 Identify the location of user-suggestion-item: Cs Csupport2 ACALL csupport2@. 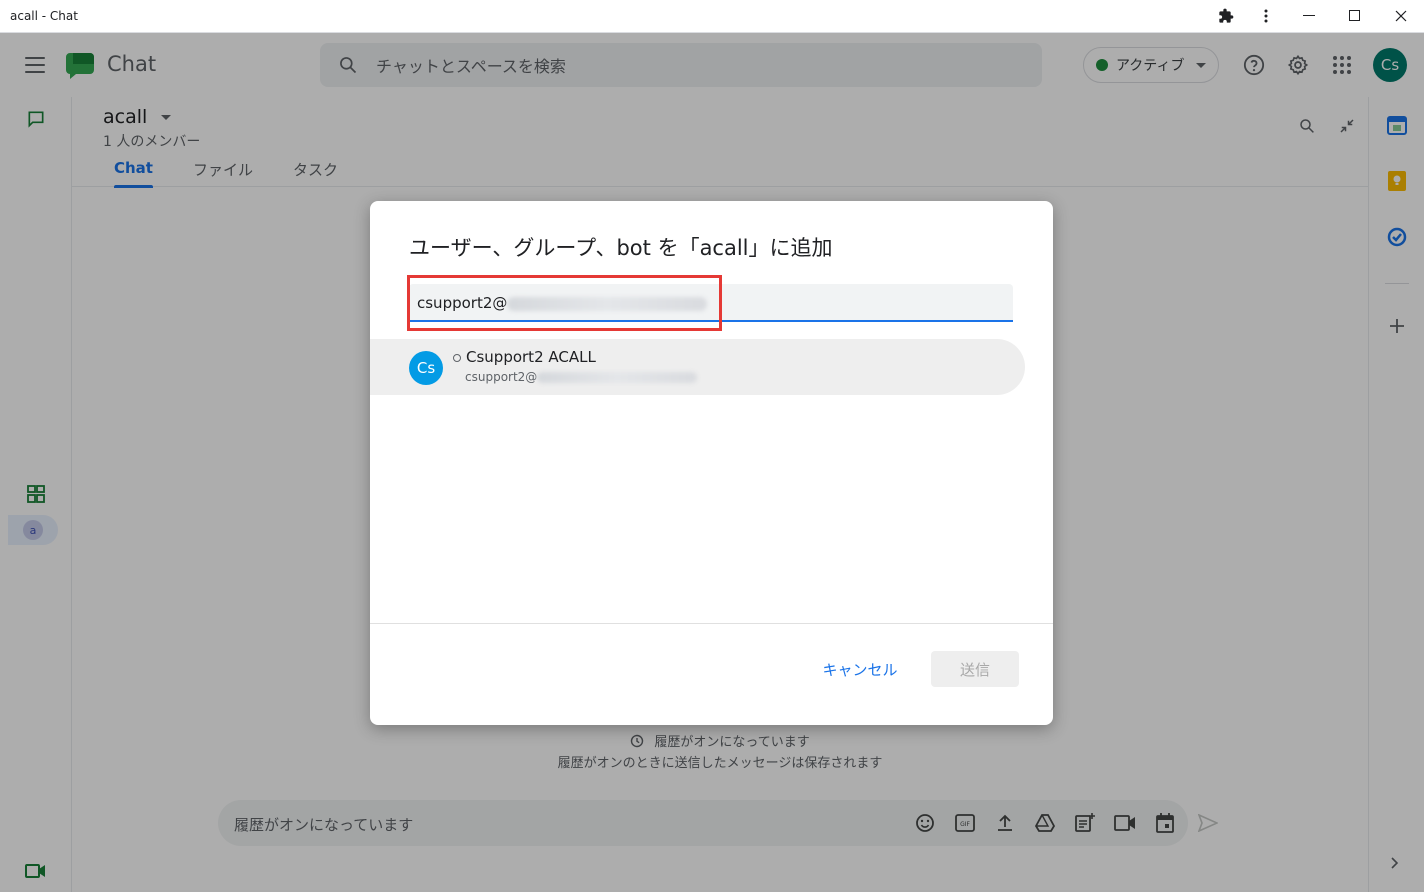
(697, 367).